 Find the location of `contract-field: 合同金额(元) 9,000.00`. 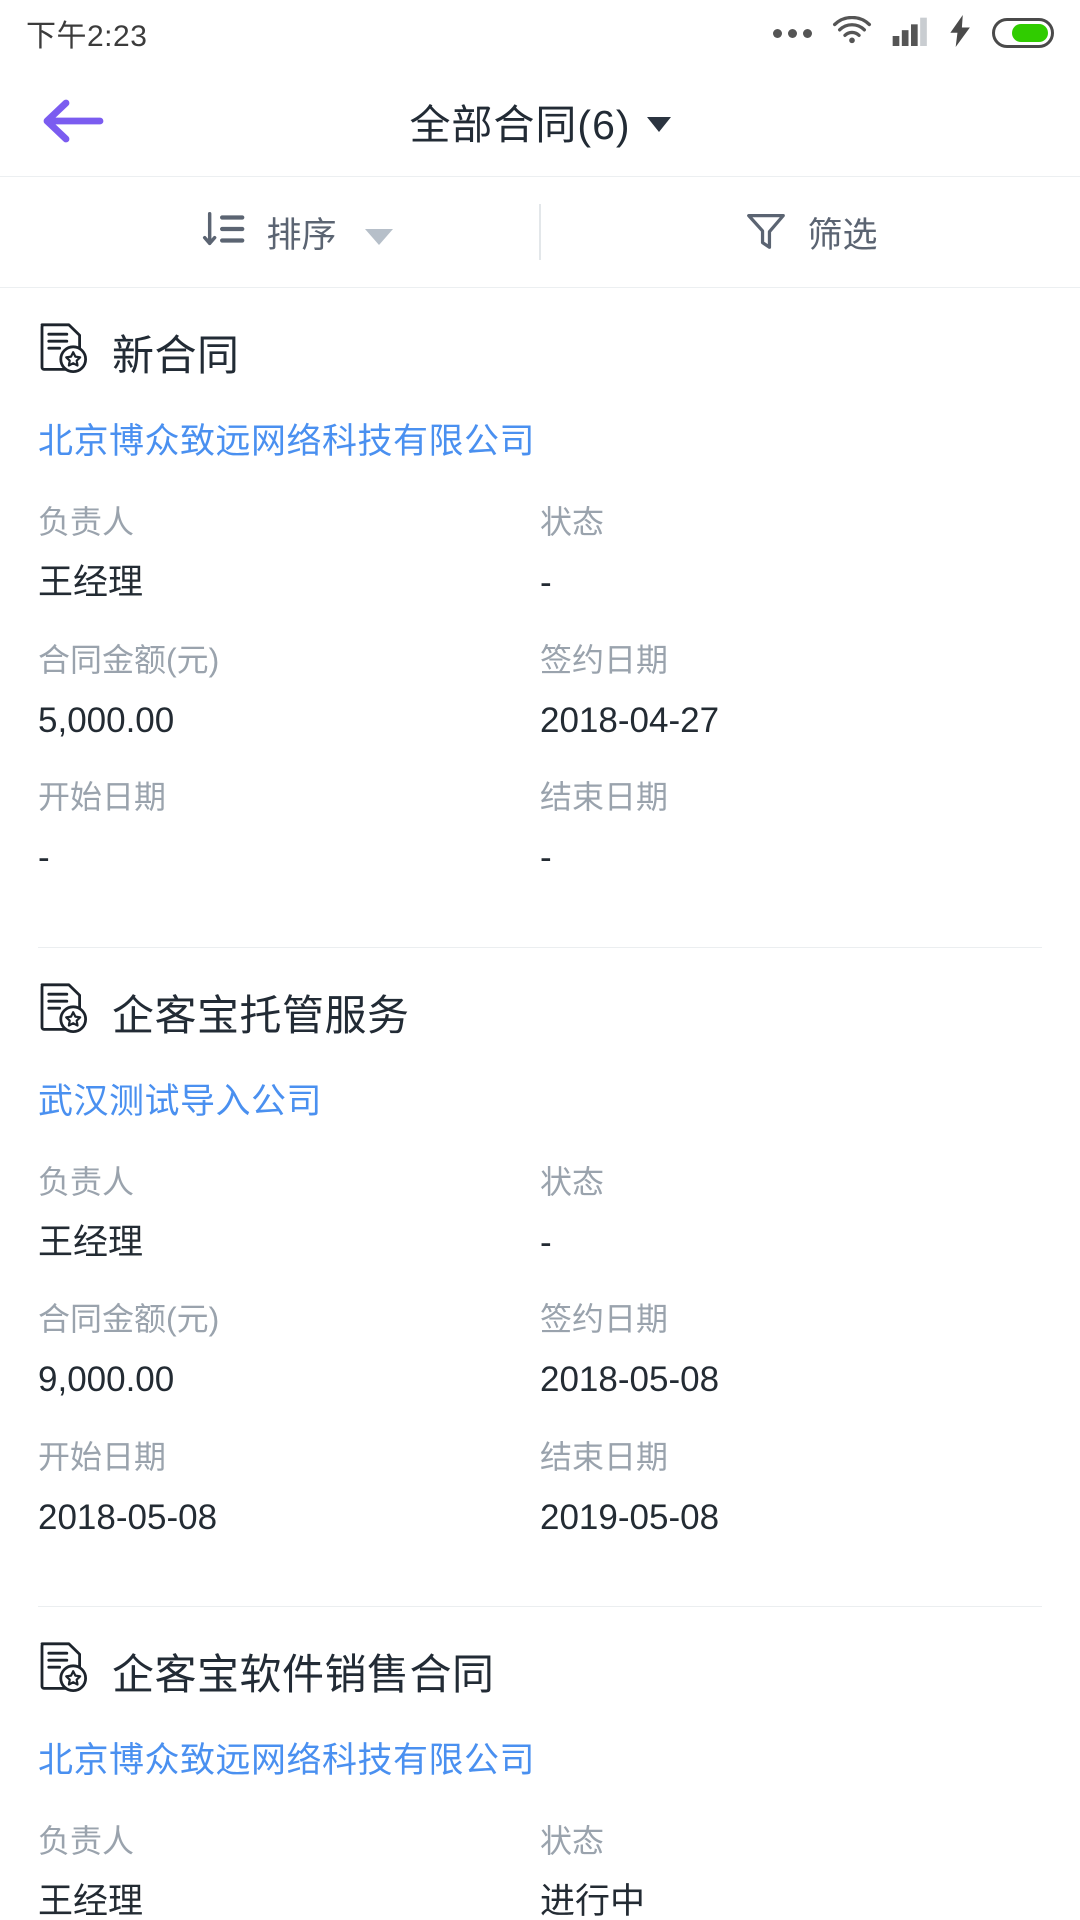

contract-field: 合同金额(元) 9,000.00 is located at coordinates (289, 1349).